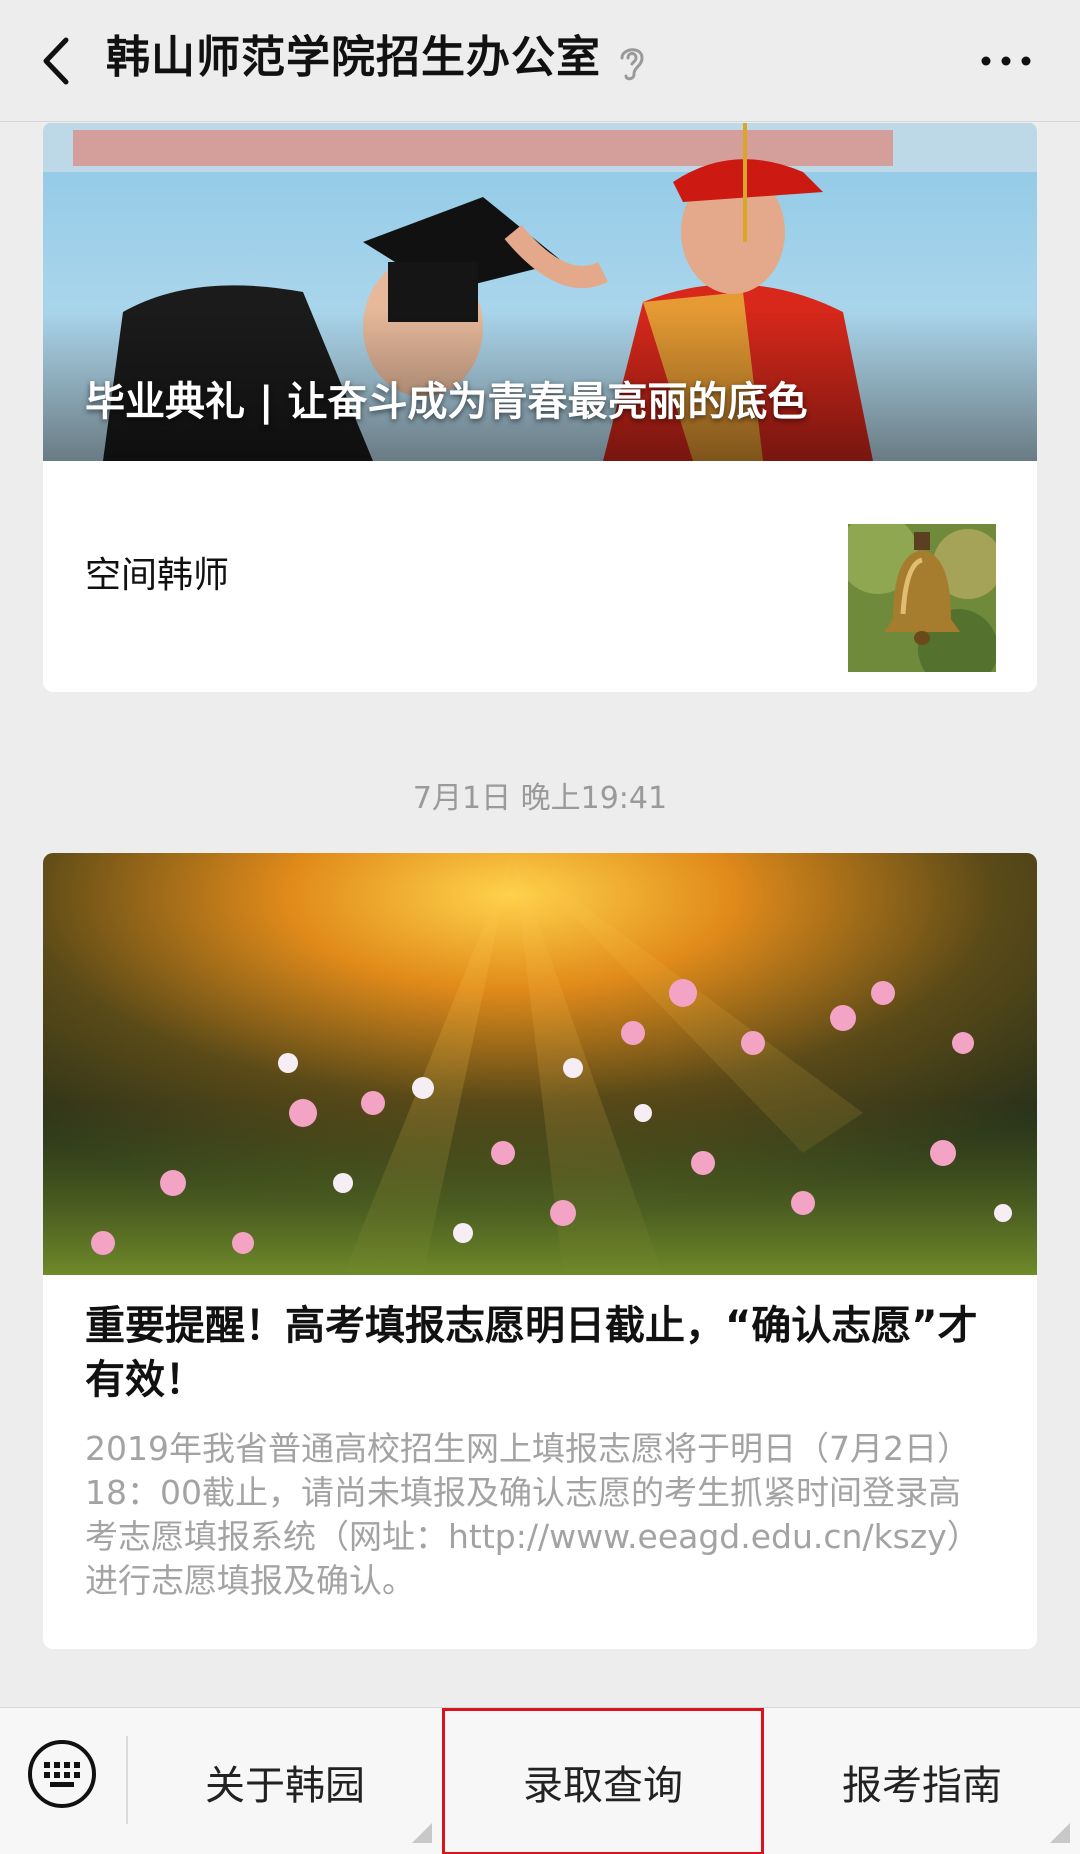  I want to click on menu-item-admission-query: 录取查询, so click(603, 1781).